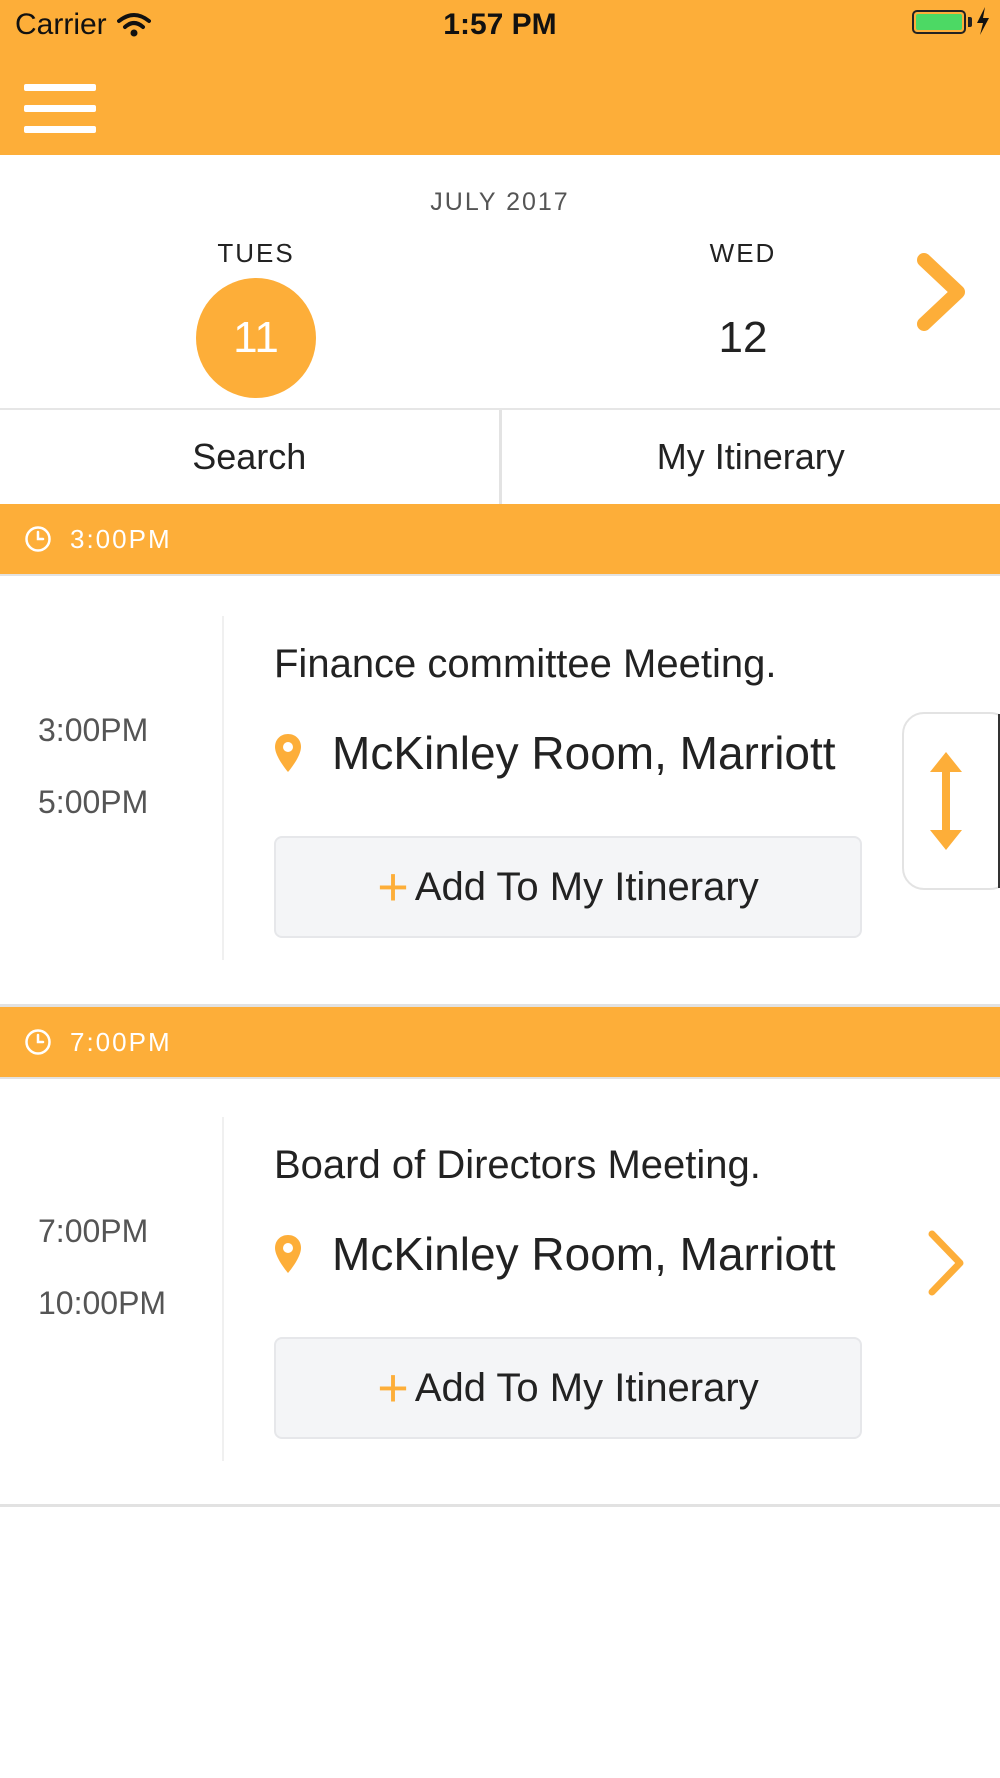  What do you see at coordinates (256, 338) in the screenshot?
I see `day-number-selected: 11` at bounding box center [256, 338].